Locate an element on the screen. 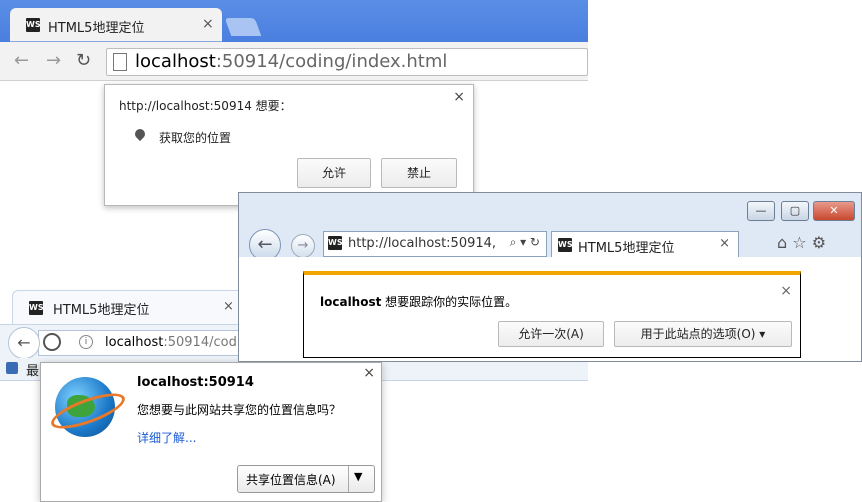 The width and height of the screenshot is (862, 502). info-bar-text: localhost 想要跟踪你的实际位置。 is located at coordinates (418, 301).